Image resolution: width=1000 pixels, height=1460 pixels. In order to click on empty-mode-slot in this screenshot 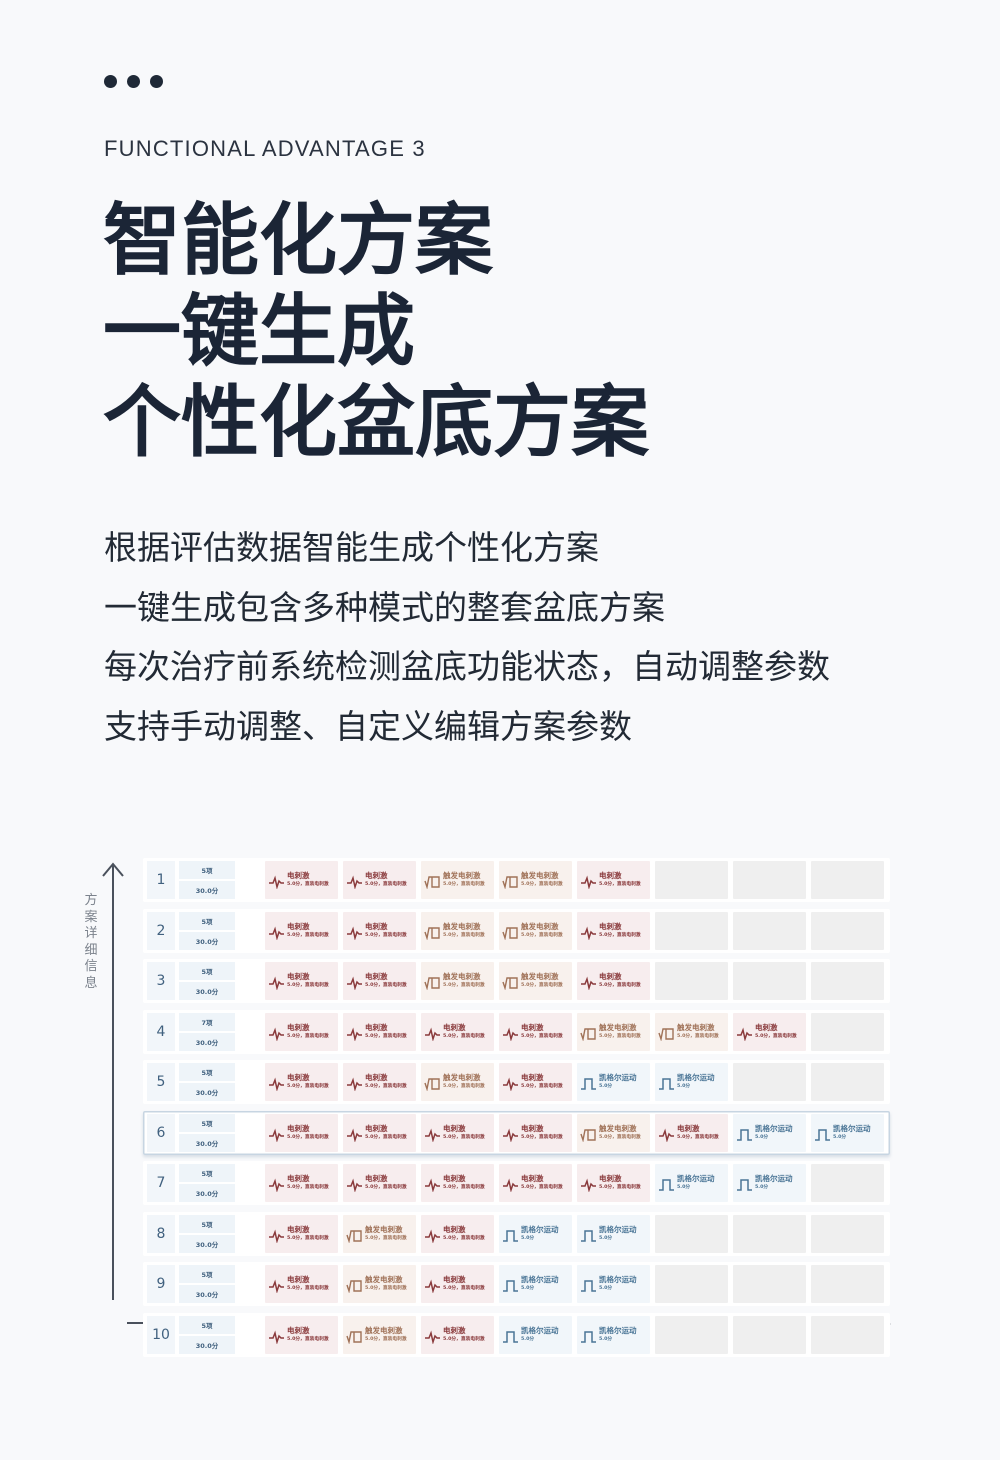, I will do `click(691, 1284)`.